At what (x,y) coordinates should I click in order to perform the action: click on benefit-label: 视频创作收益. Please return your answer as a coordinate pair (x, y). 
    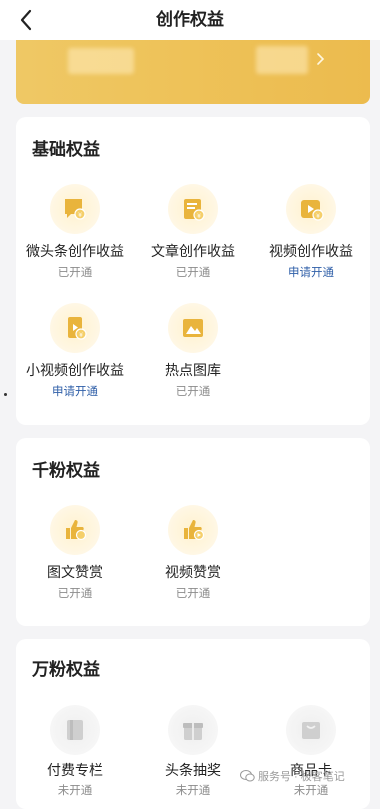
    Looking at the image, I should click on (311, 251).